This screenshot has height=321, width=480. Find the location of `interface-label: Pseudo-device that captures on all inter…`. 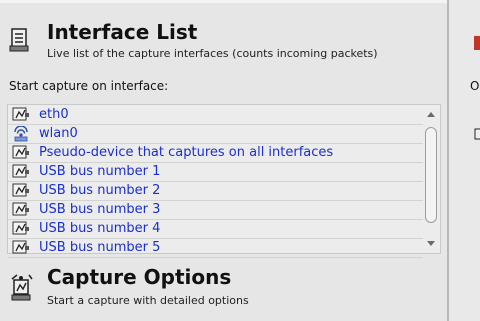

interface-label: Pseudo-device that captures on all inter… is located at coordinates (186, 153).